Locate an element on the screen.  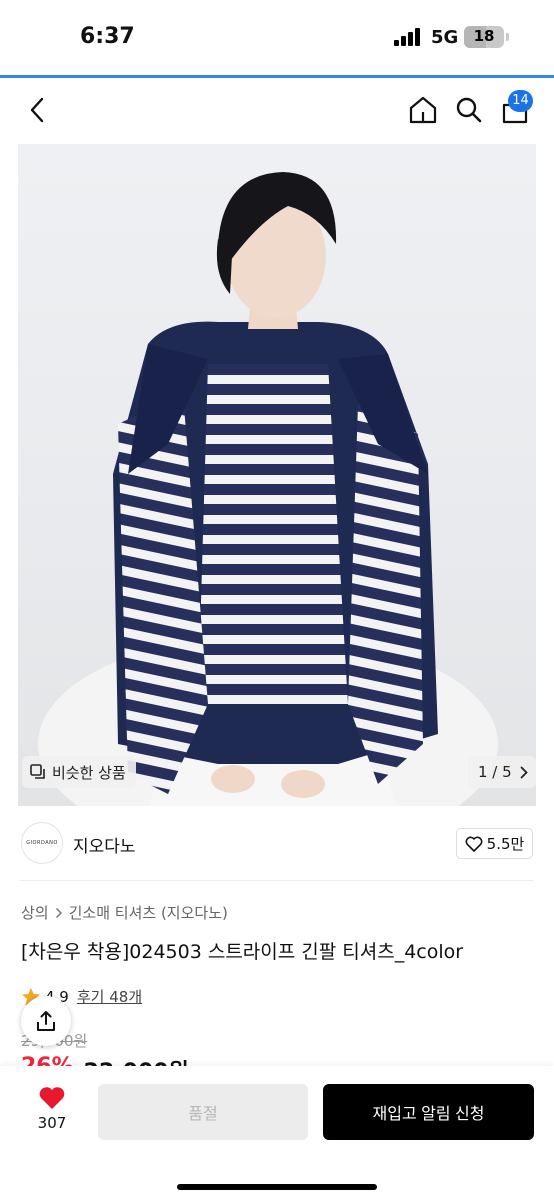
home-icon is located at coordinates (423, 110).